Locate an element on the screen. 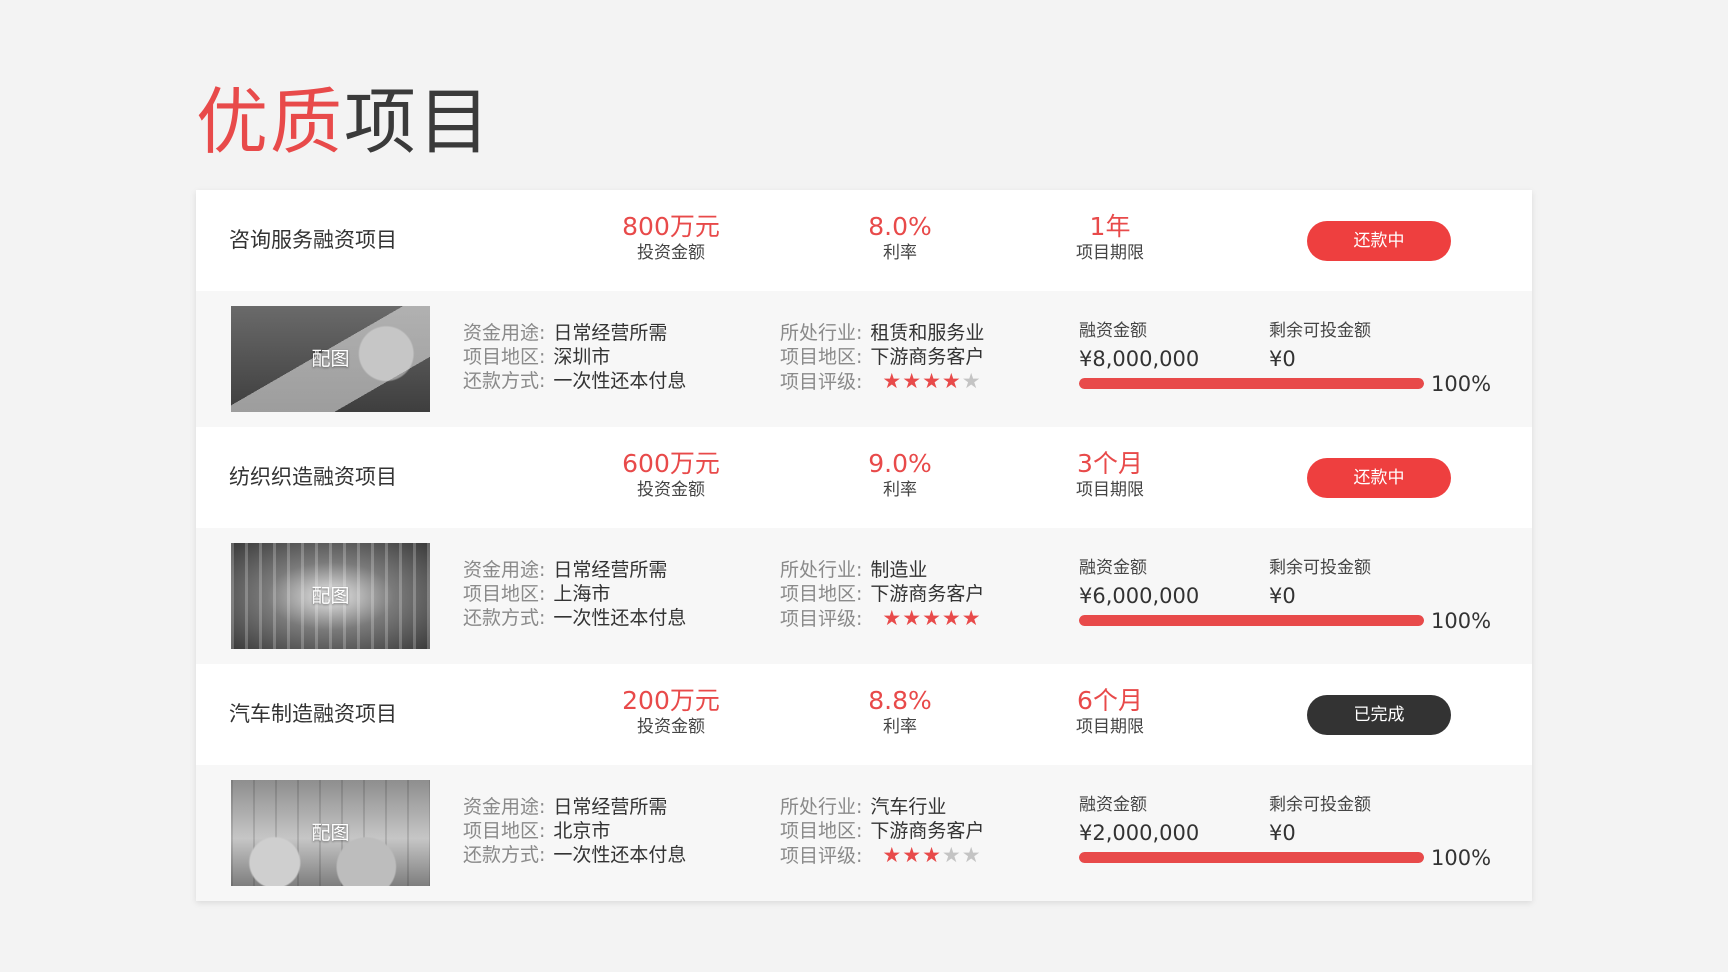 This screenshot has height=972, width=1728. project-term: 6个月 项目期限 is located at coordinates (1110, 712).